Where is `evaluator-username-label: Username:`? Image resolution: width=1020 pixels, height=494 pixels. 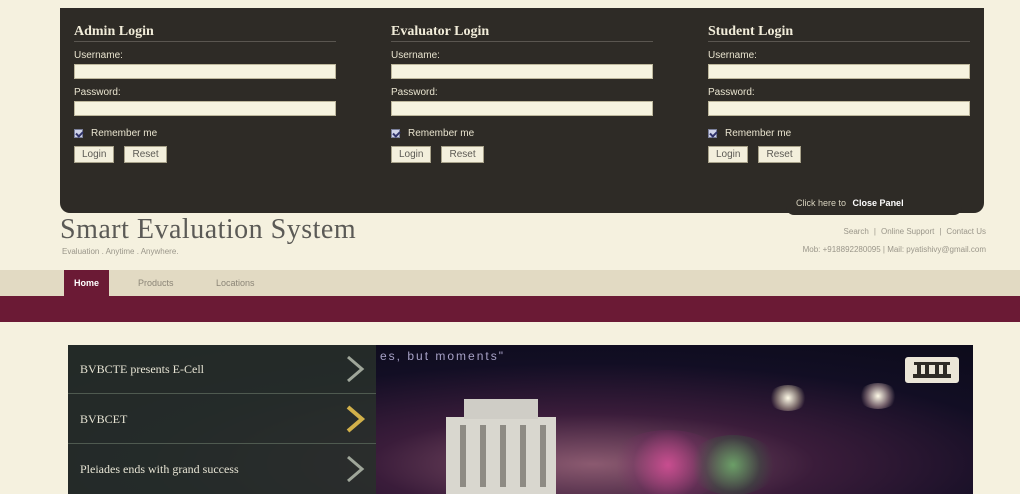
evaluator-username-label: Username: is located at coordinates (415, 55).